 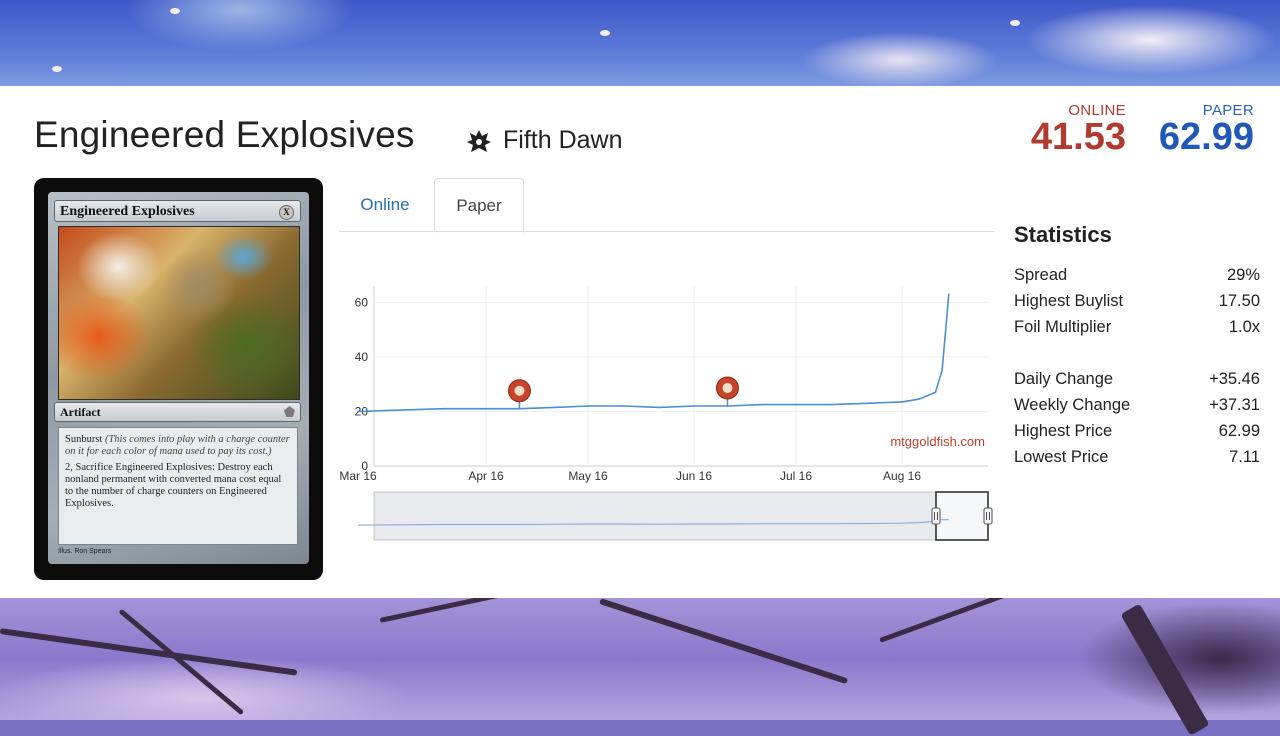 What do you see at coordinates (1137, 353) in the screenshot?
I see `statistics-gap` at bounding box center [1137, 353].